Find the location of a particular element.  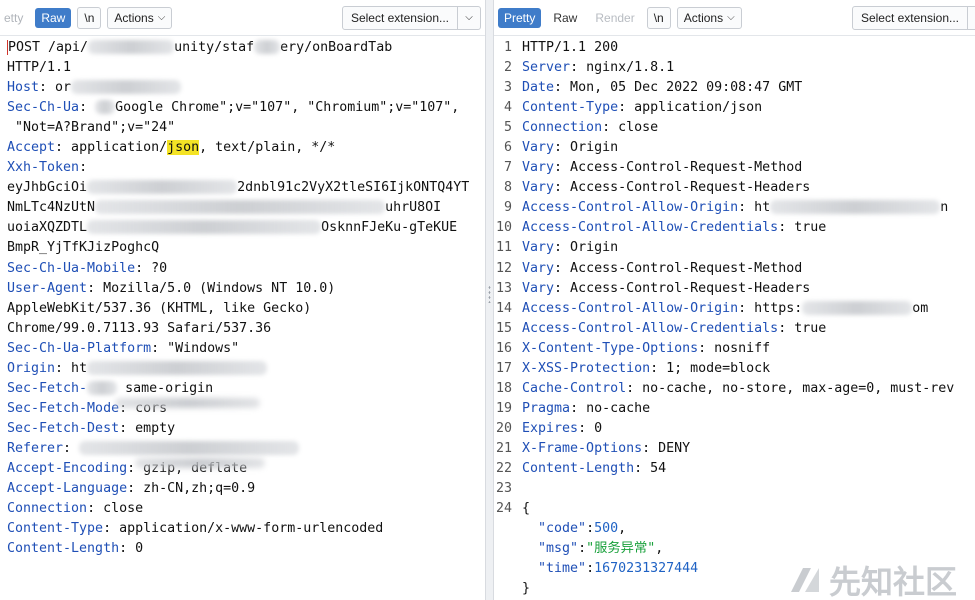

header-value: unity/staf is located at coordinates (214, 47).